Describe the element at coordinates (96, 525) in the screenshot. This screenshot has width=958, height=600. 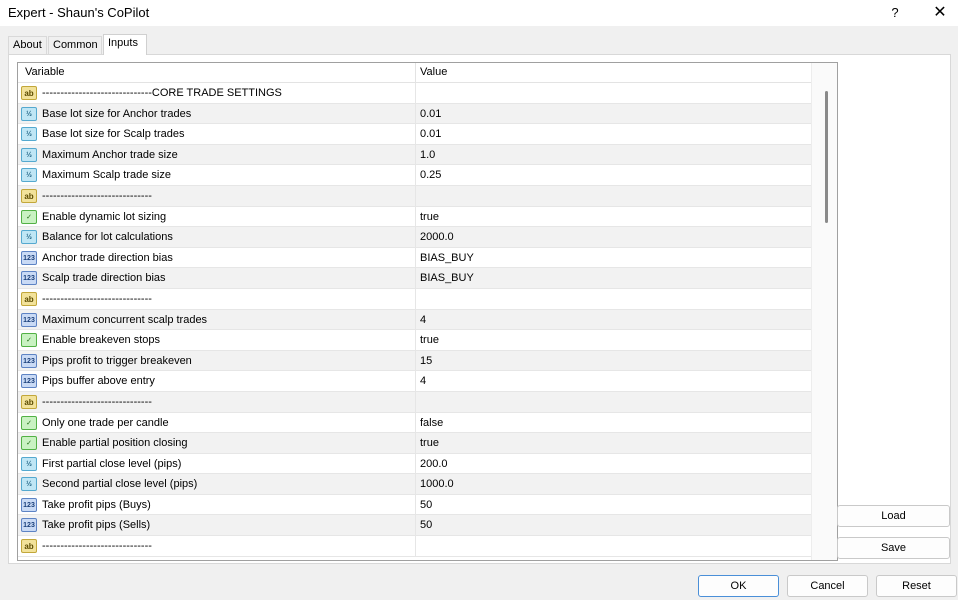
I see `variable-name: Take profit pips (Sells)` at that location.